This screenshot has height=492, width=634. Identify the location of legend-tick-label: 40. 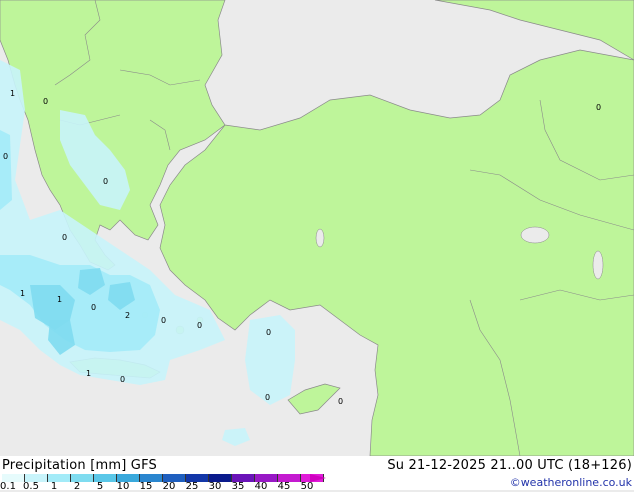
(261, 486).